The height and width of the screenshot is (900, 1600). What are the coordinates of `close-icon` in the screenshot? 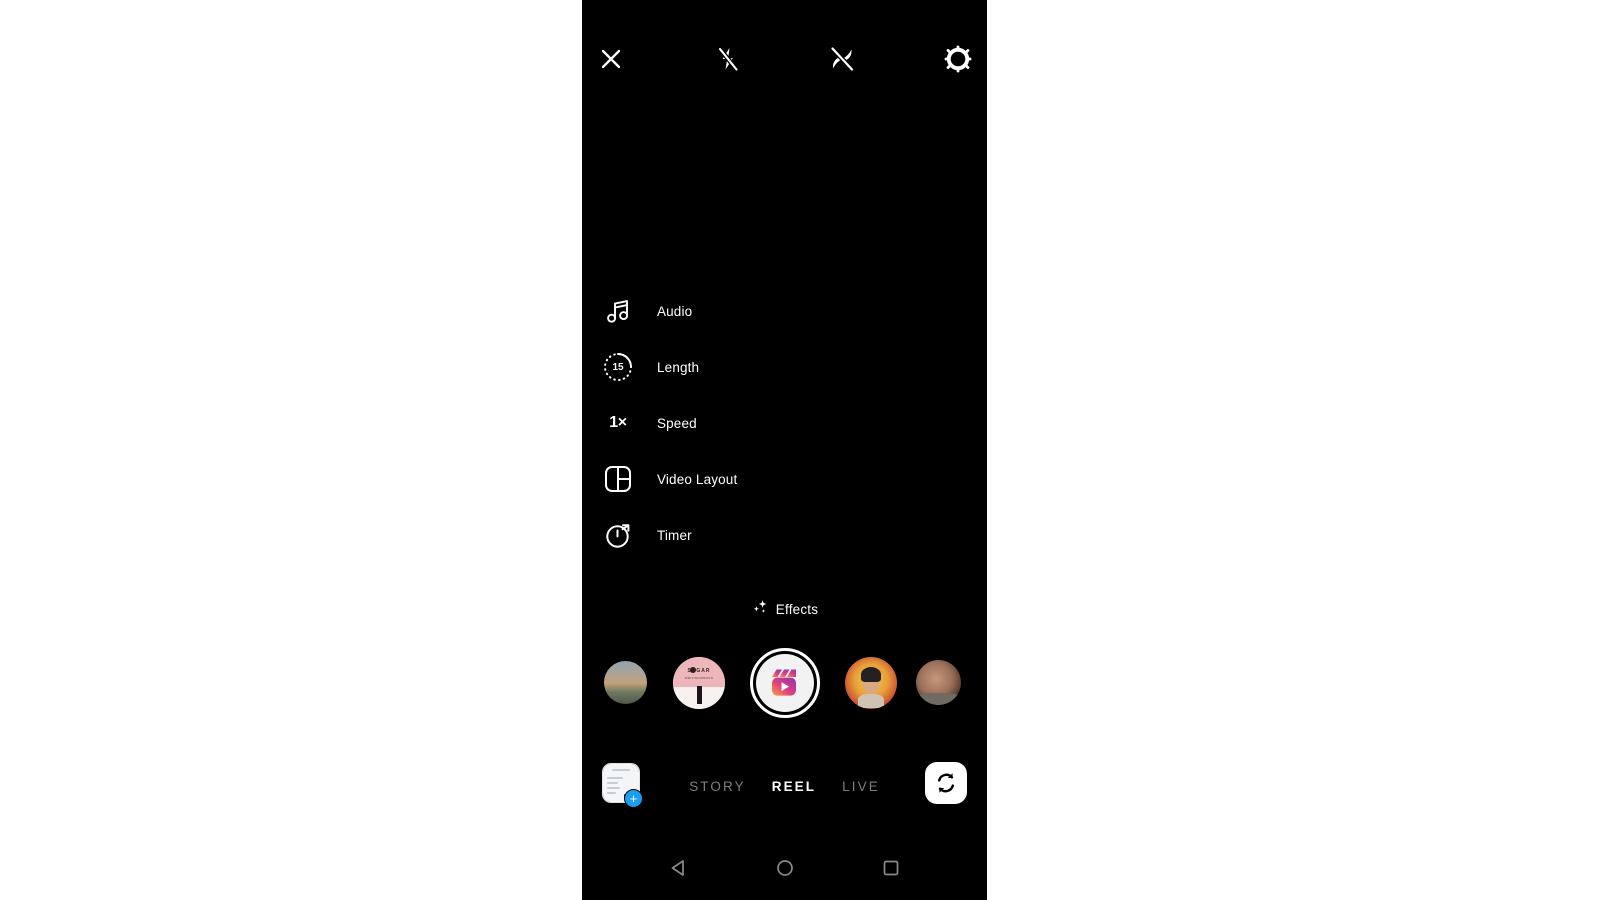 It's located at (611, 59).